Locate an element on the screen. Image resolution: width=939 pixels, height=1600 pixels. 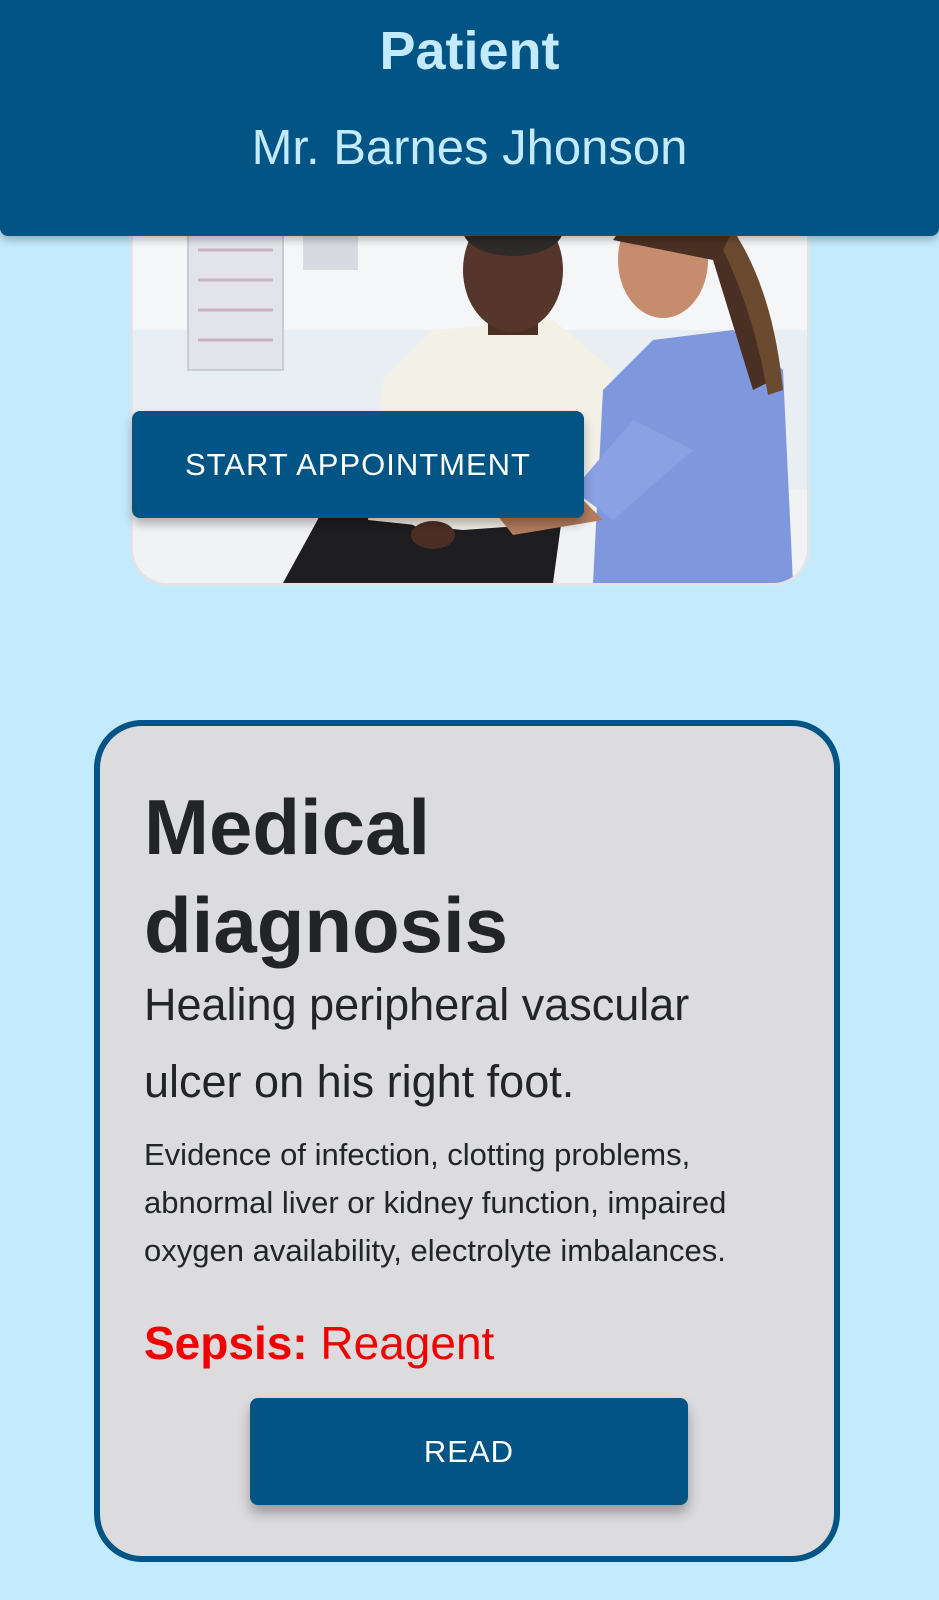
patient-name: Mr. Barnes Jhonson is located at coordinates (469, 148).